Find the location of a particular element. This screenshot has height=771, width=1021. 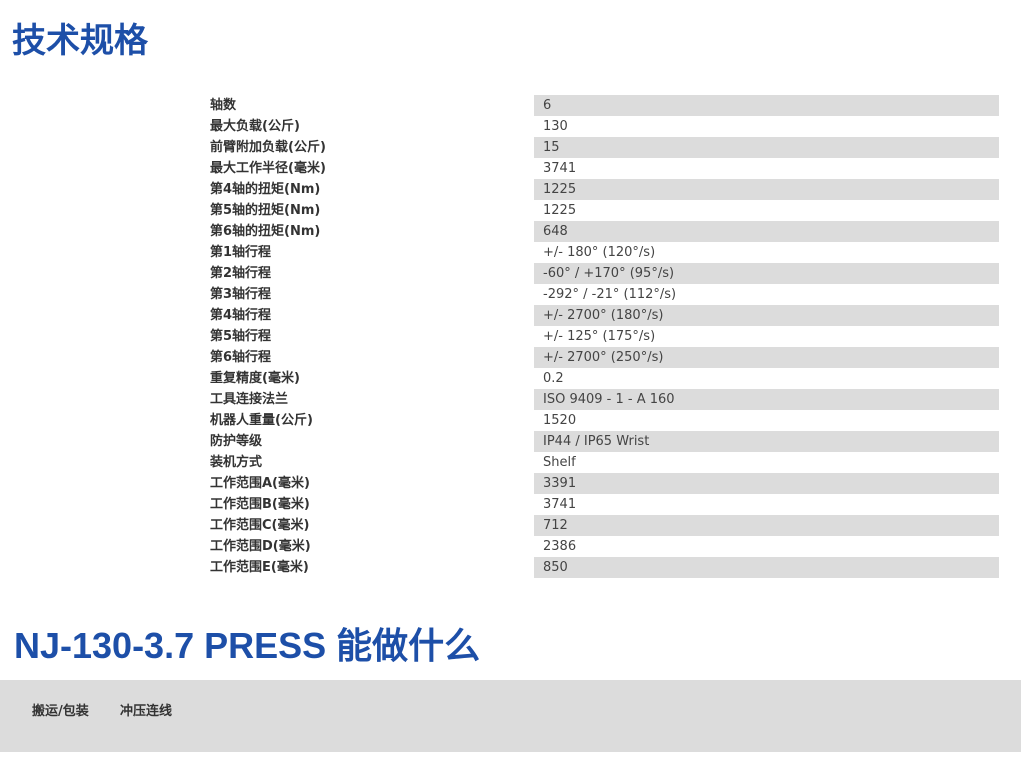

spec-row: 第6轴行程 +/- 2700° (250°/s) is located at coordinates (604, 357).